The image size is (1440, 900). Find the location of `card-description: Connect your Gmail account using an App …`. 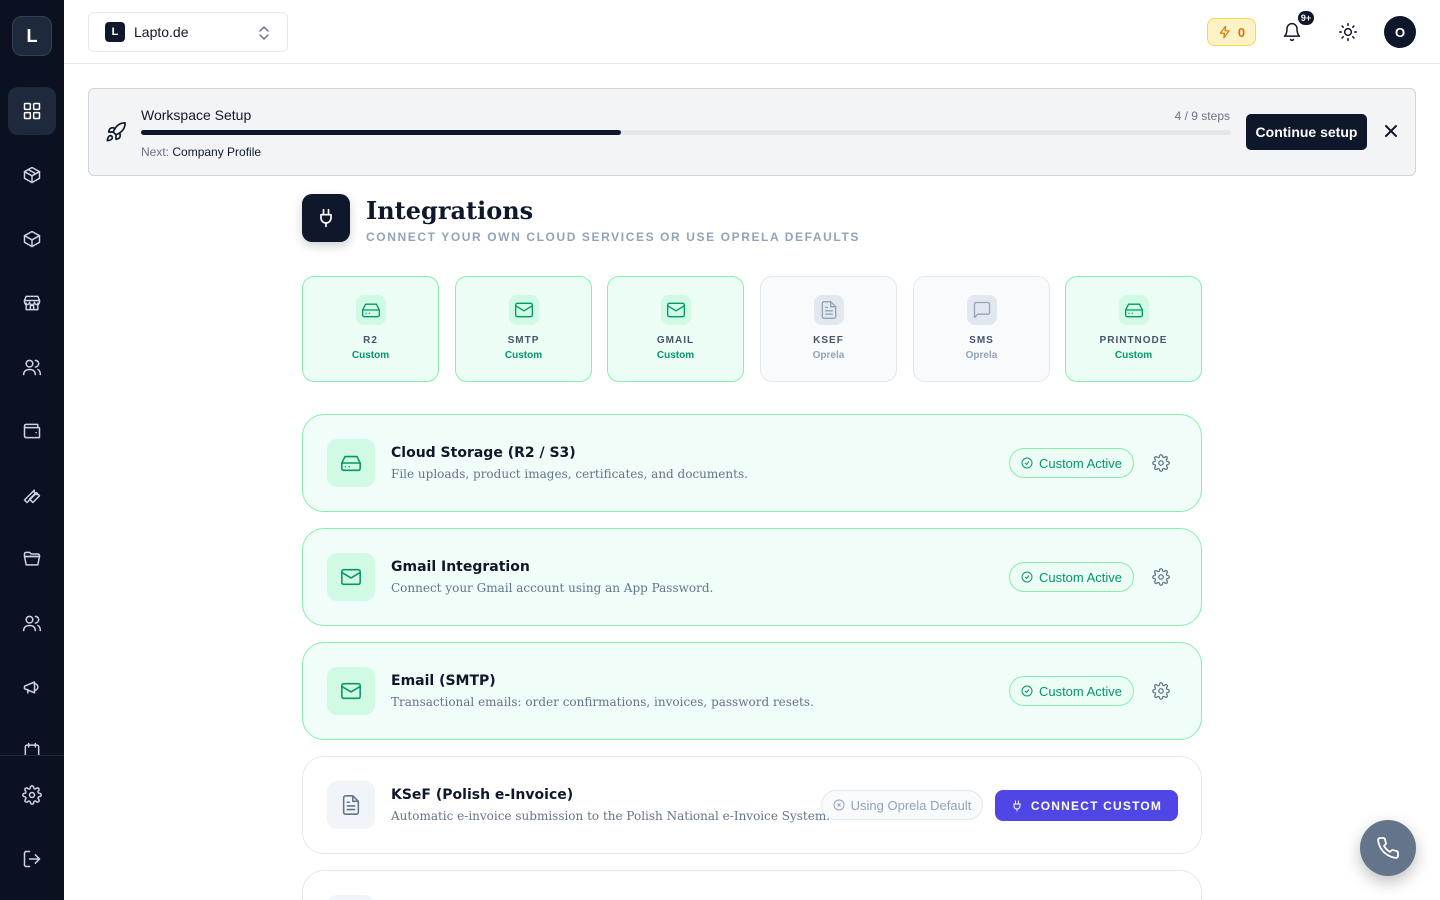

card-description: Connect your Gmail account using an App … is located at coordinates (552, 588).